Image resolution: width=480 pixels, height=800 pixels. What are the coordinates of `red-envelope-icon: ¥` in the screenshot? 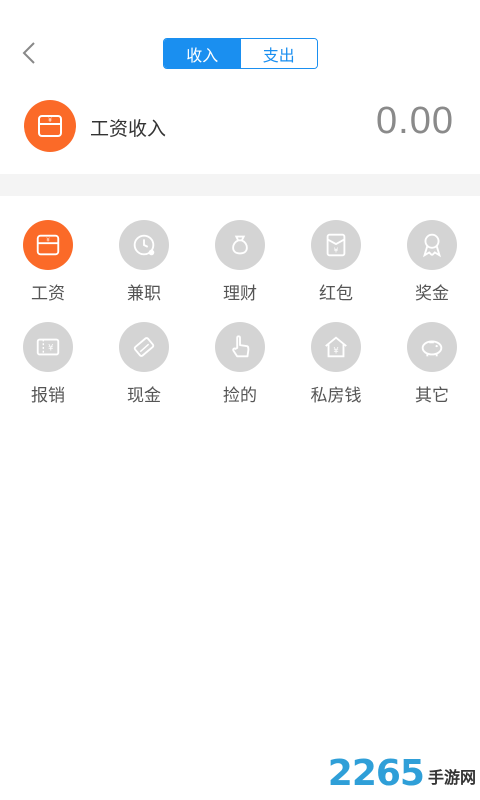 It's located at (336, 245).